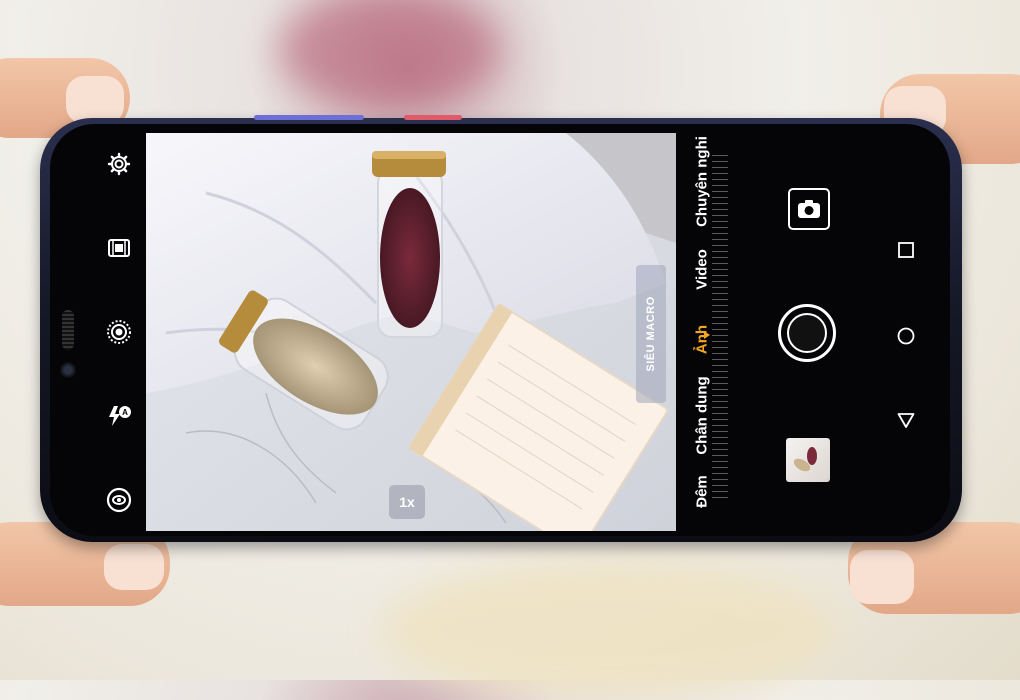 This screenshot has width=1020, height=700. What do you see at coordinates (702, 415) in the screenshot?
I see `mode-portrait: Chân dung` at bounding box center [702, 415].